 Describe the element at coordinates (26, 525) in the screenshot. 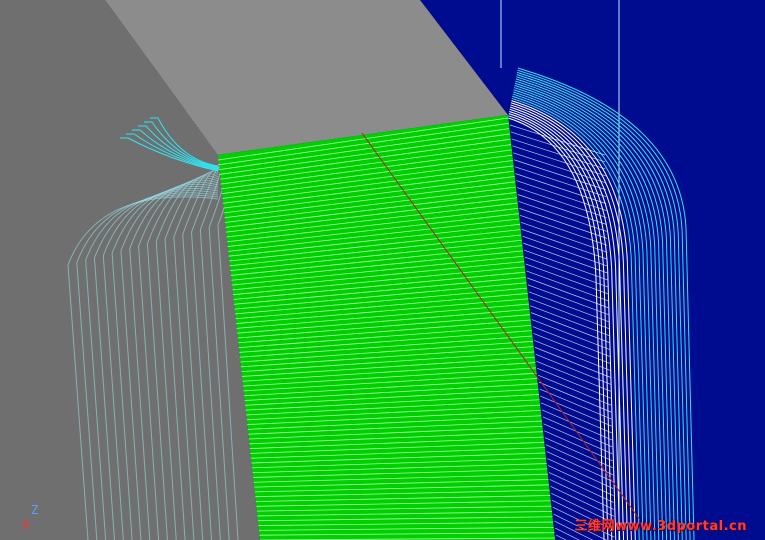

I see `axis-x-label: X` at that location.